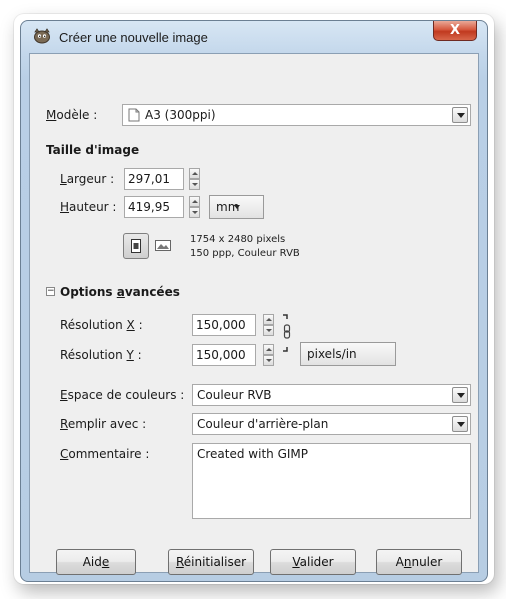 The image size is (506, 599). What do you see at coordinates (287, 333) in the screenshot?
I see `chain-link-icon` at bounding box center [287, 333].